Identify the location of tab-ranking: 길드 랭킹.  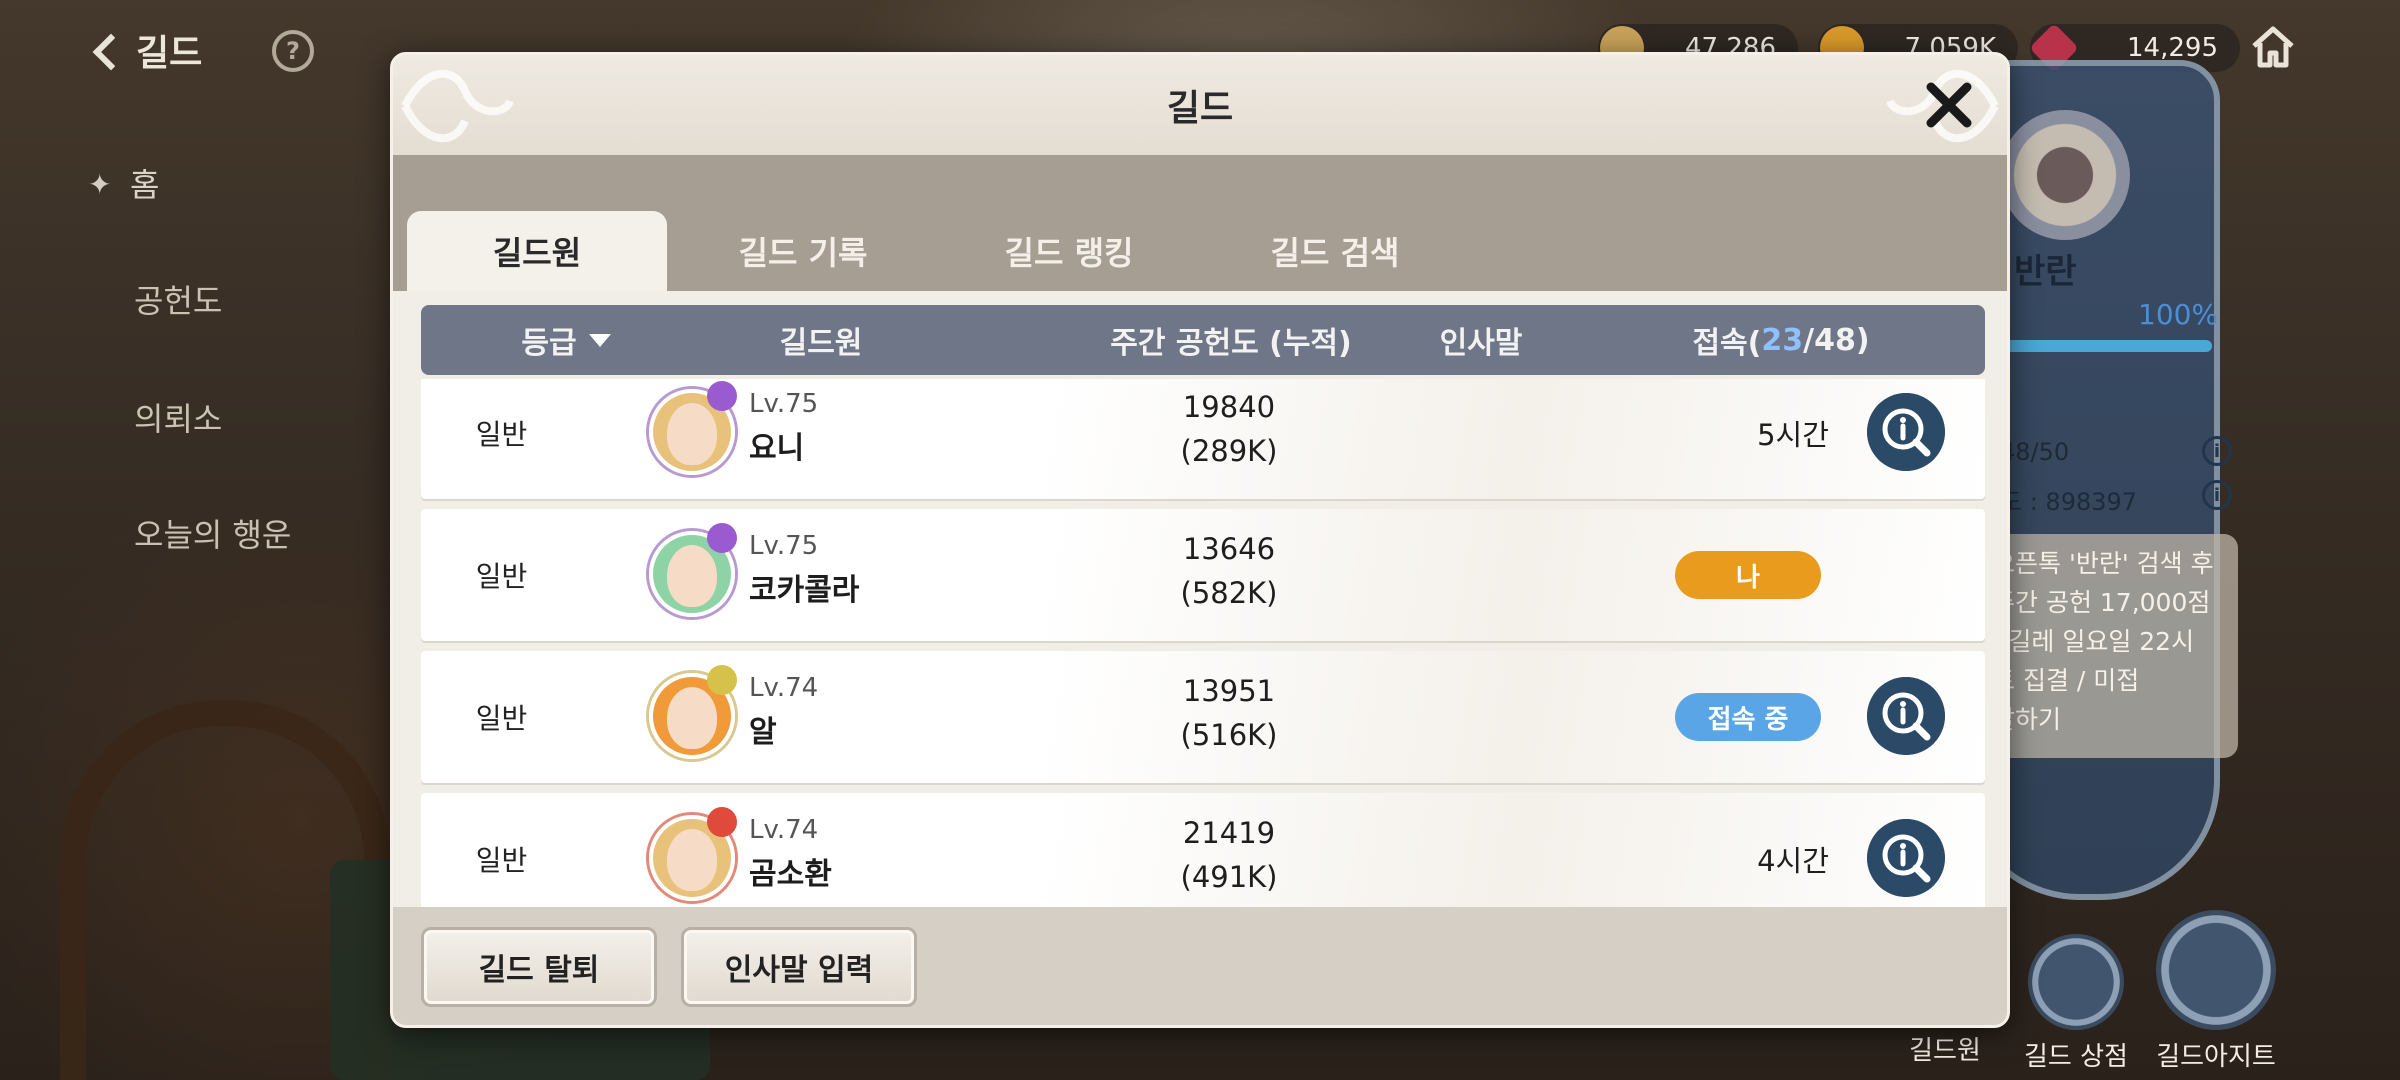
(1069, 251).